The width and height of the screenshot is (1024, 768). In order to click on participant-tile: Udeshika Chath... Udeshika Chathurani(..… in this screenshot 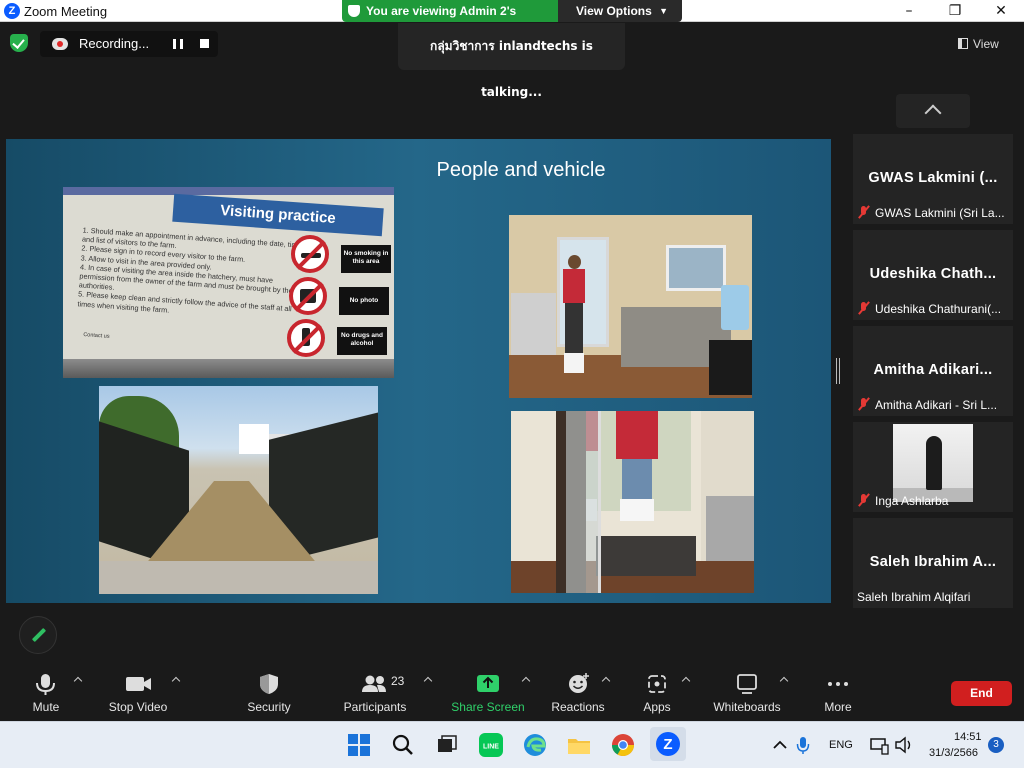, I will do `click(933, 275)`.